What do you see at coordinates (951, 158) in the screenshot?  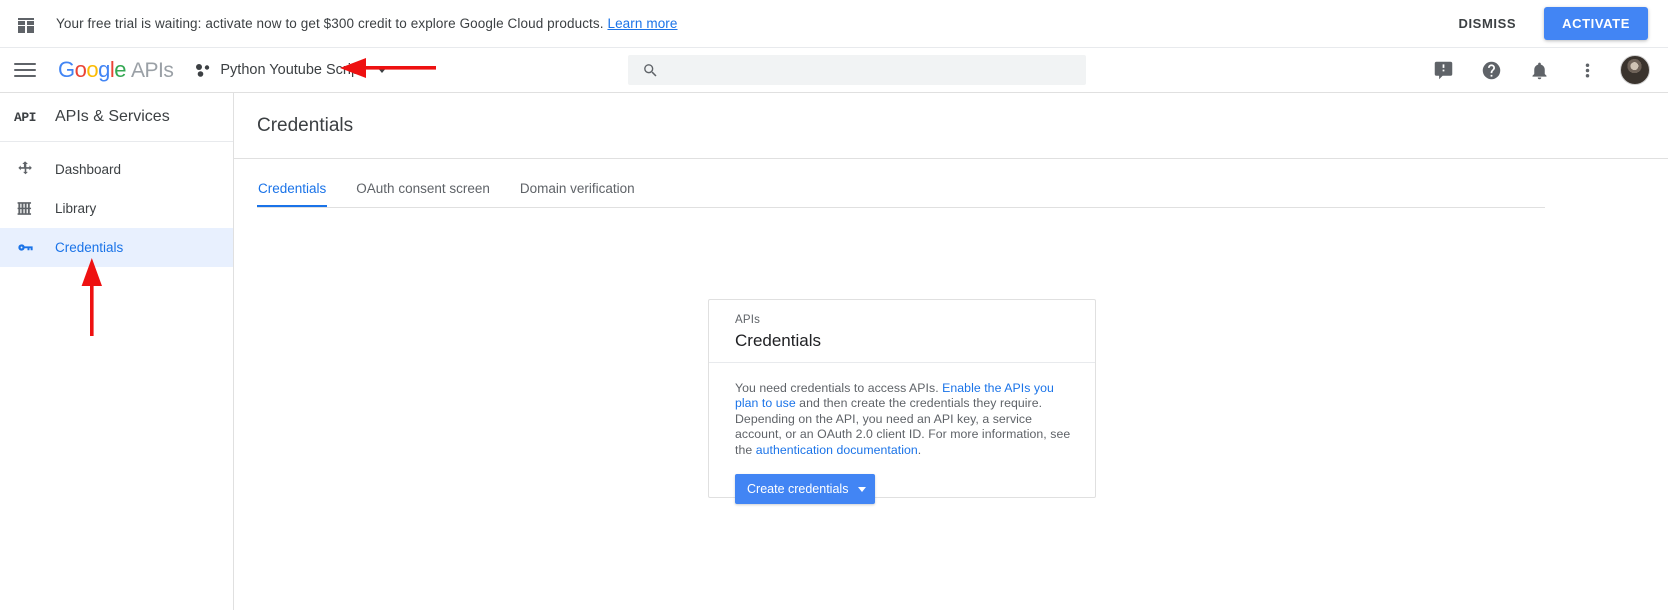 I see `title-divider` at bounding box center [951, 158].